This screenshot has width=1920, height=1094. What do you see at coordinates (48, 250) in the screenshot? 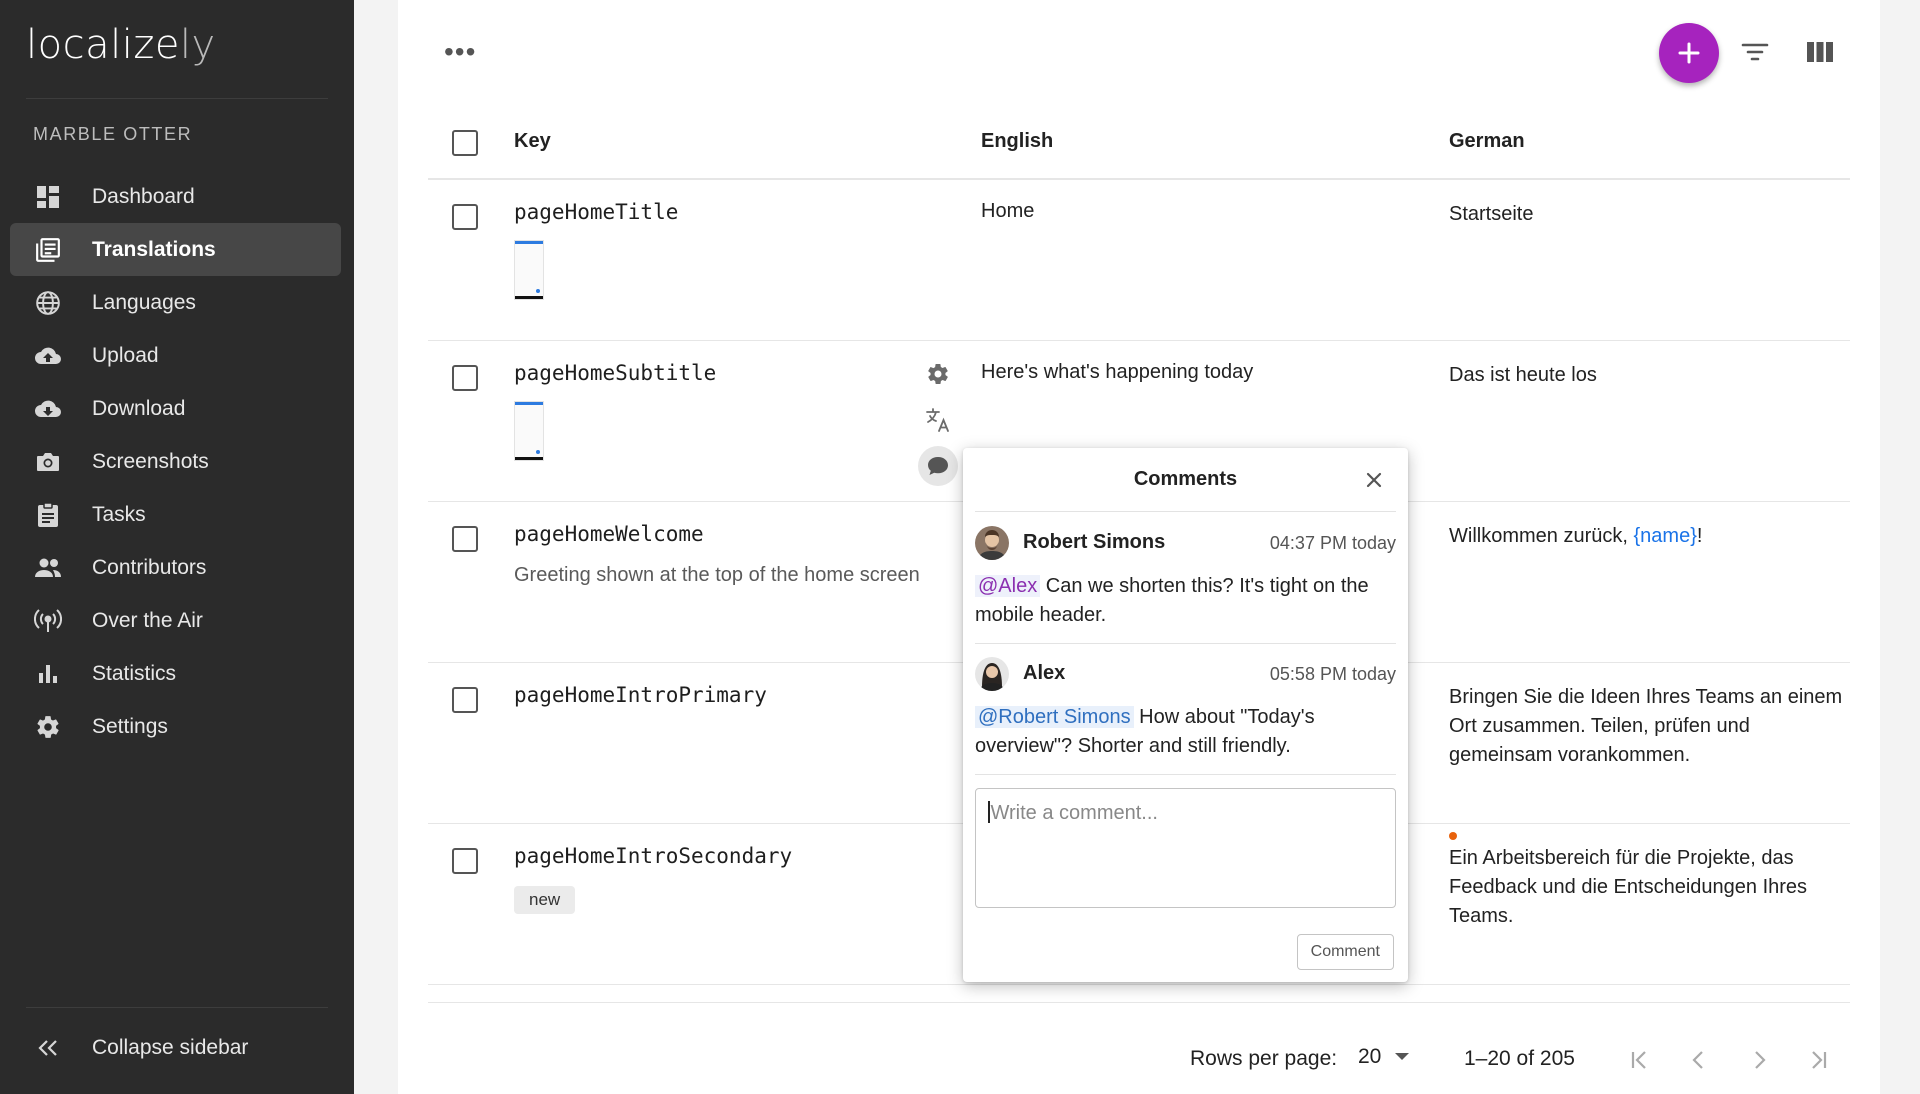
I see `translations-icon` at bounding box center [48, 250].